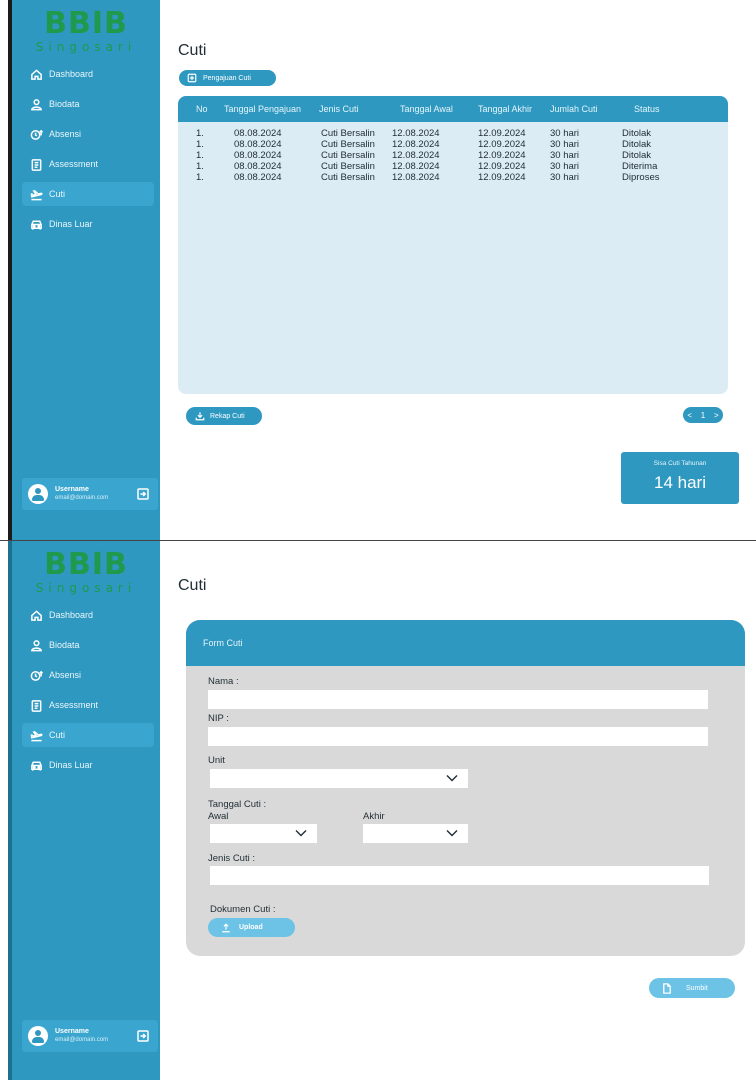 The image size is (756, 1080). I want to click on col-header-status: Status, so click(647, 109).